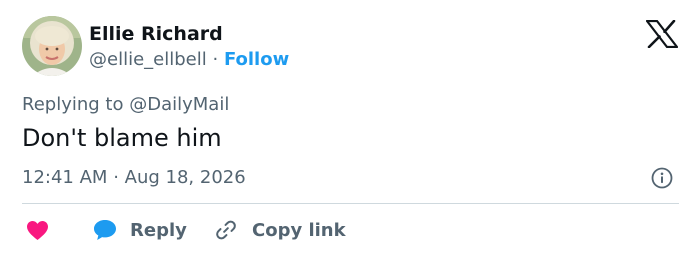  I want to click on copy-link-button: Copy link, so click(280, 230).